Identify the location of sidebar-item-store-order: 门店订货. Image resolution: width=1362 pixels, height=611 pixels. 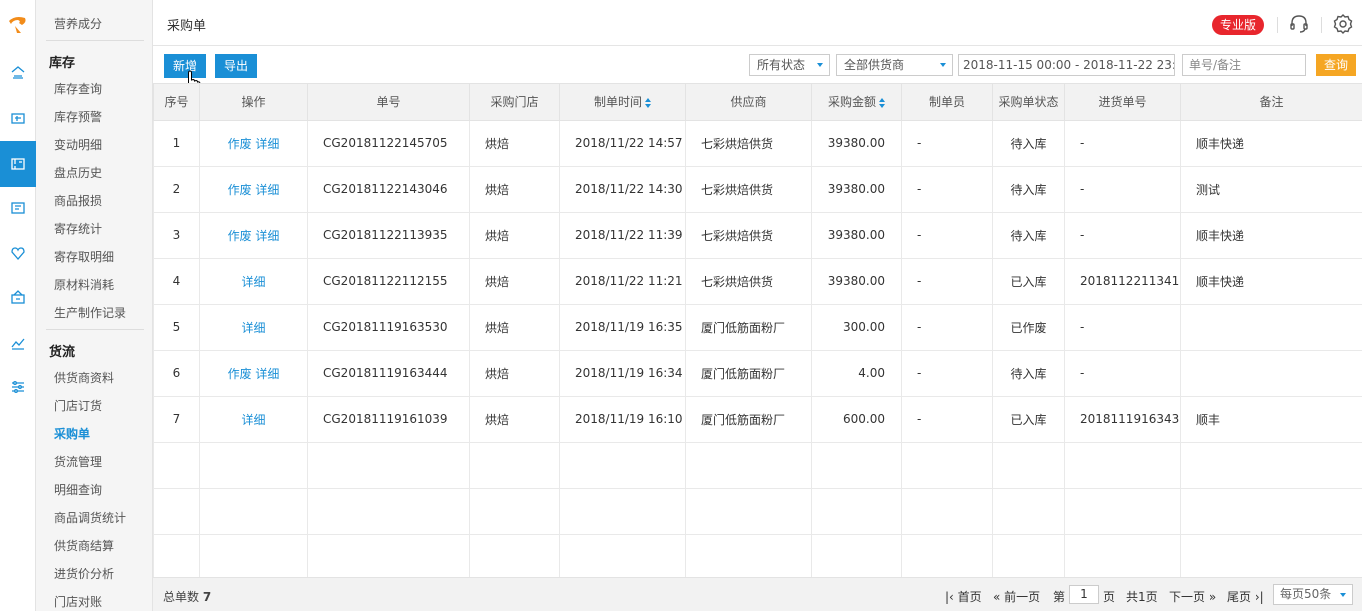
(78, 405).